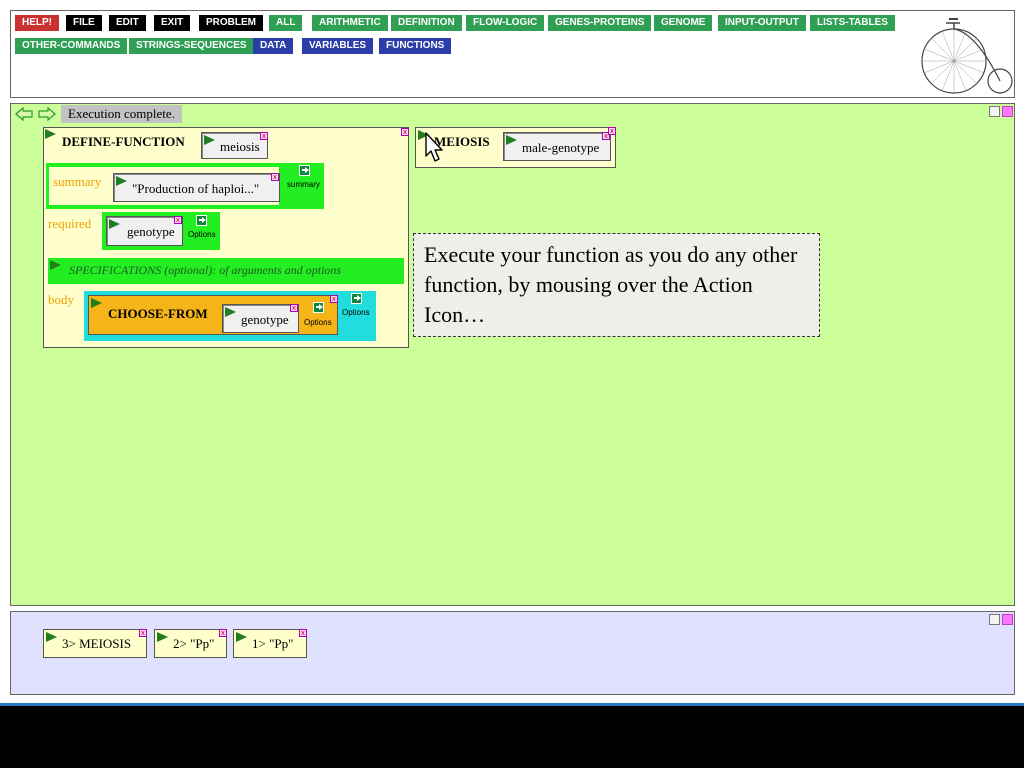 This screenshot has height=768, width=1024. I want to click on history-item-label: 1> "Pp", so click(273, 643).